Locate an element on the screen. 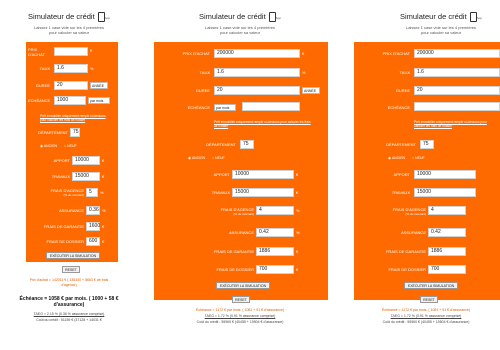  label-departement: DÉPARTEMENT is located at coordinates (401, 144).